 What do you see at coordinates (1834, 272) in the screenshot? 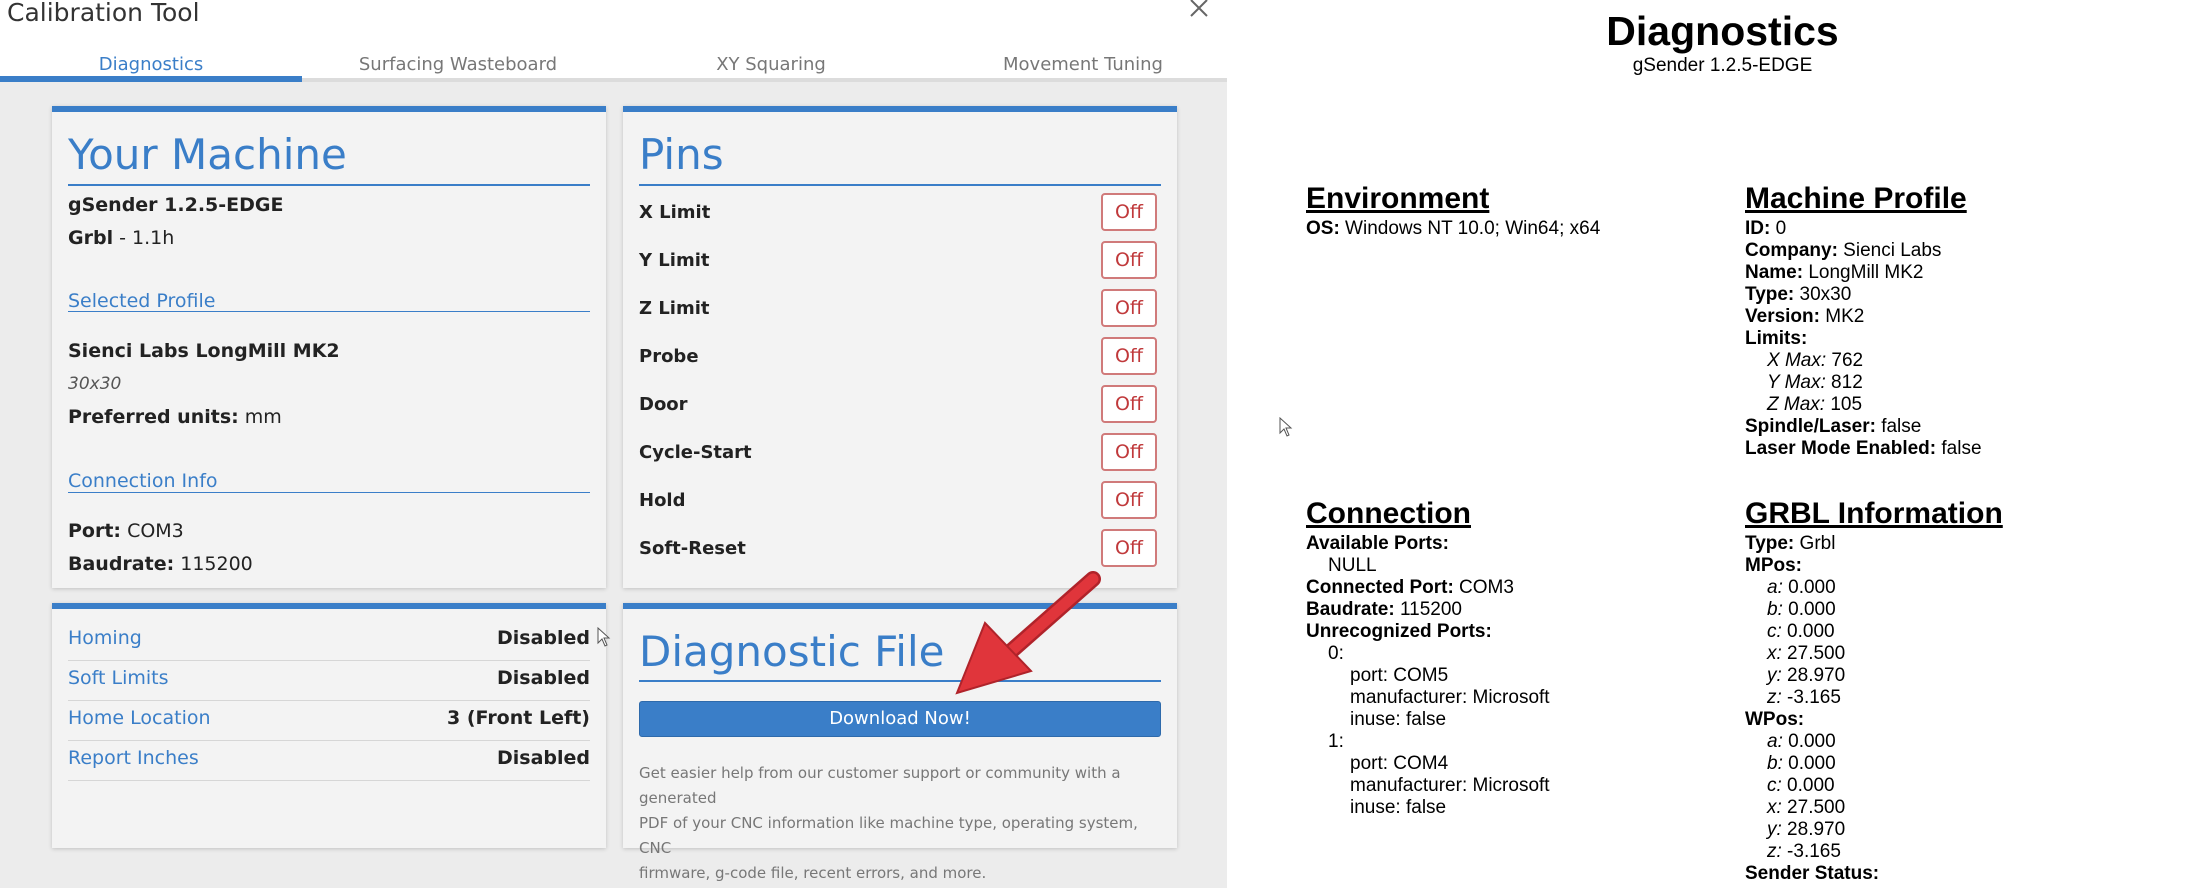
I see `profile-name: Name: LongMill MK2` at bounding box center [1834, 272].